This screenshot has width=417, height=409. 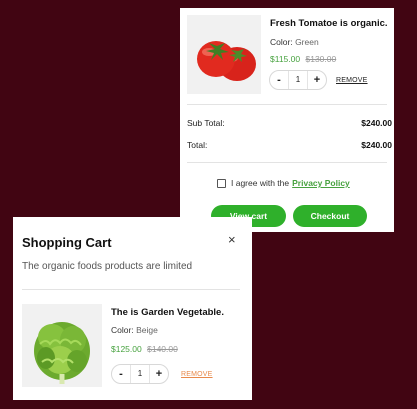 I want to click on terms-agreement: I agree with the Privacy Policy, so click(x=283, y=183).